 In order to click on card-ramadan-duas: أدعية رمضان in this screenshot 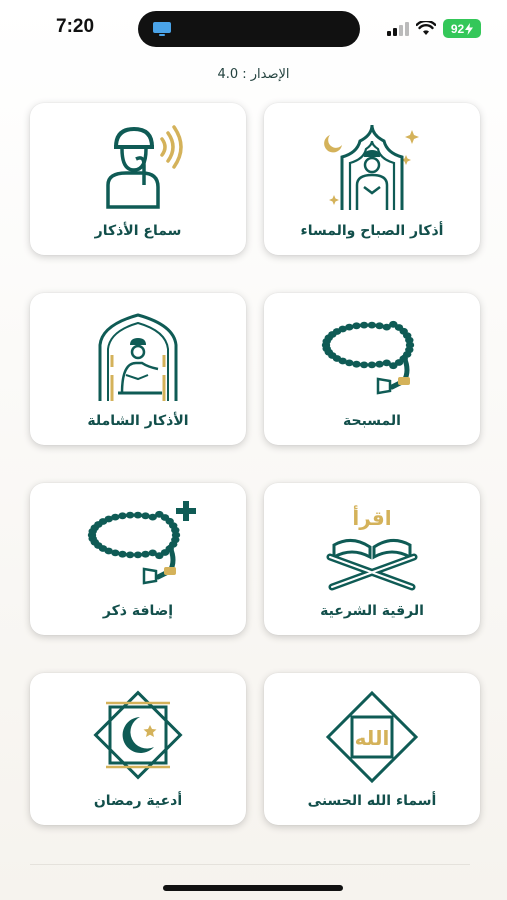, I will do `click(138, 749)`.